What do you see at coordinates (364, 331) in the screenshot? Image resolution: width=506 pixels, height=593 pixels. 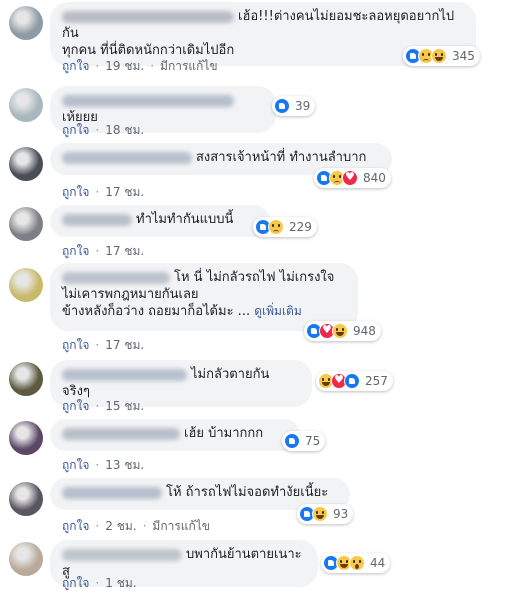 I see `reaction-count: 948` at bounding box center [364, 331].